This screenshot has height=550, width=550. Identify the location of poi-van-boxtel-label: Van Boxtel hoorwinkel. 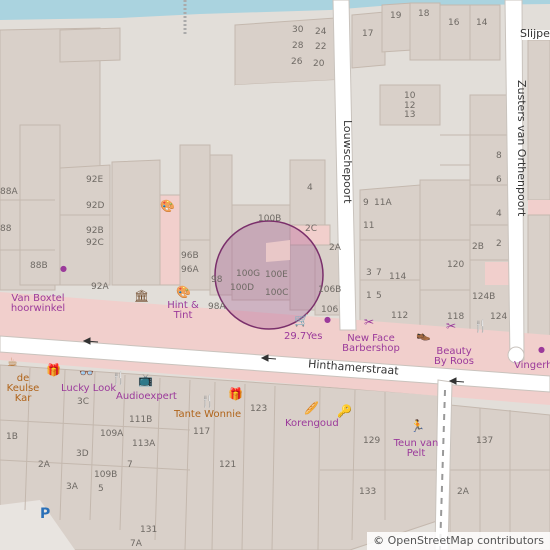
(38, 303).